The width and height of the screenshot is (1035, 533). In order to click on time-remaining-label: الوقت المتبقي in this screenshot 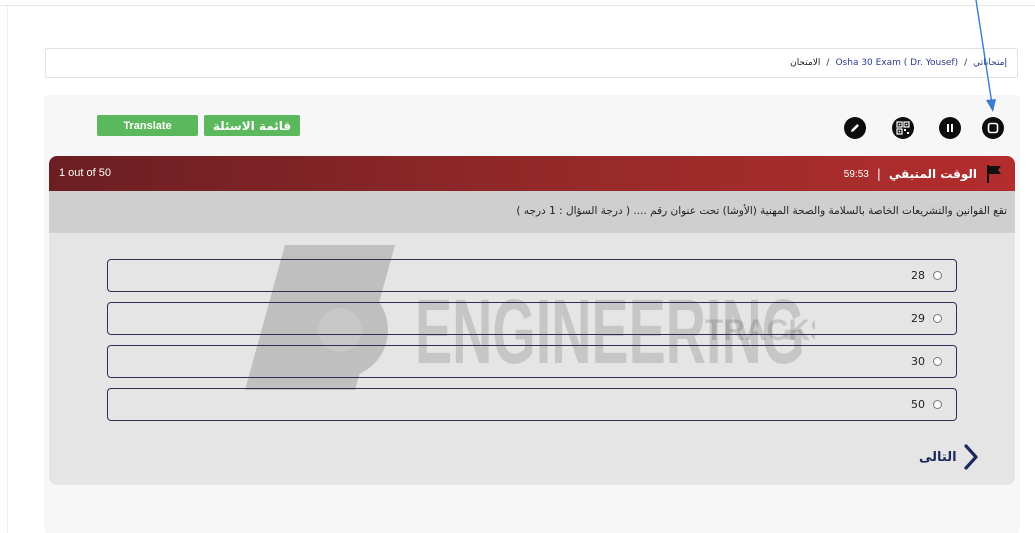, I will do `click(932, 174)`.